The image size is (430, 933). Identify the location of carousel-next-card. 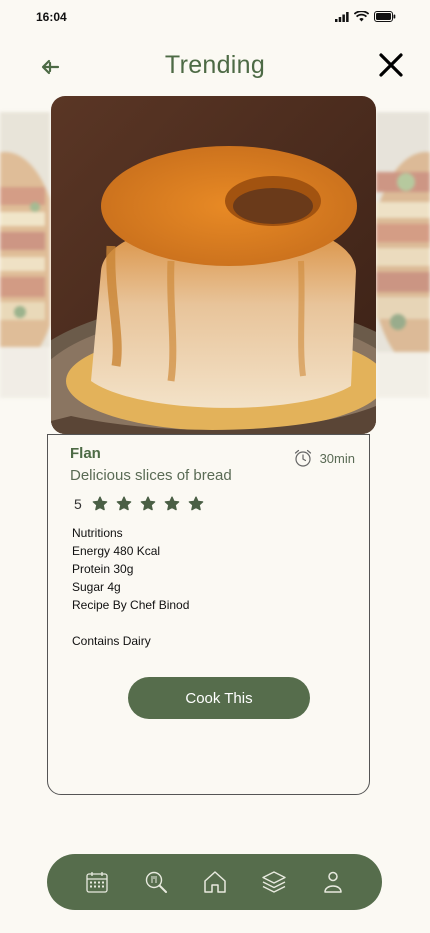
(403, 255).